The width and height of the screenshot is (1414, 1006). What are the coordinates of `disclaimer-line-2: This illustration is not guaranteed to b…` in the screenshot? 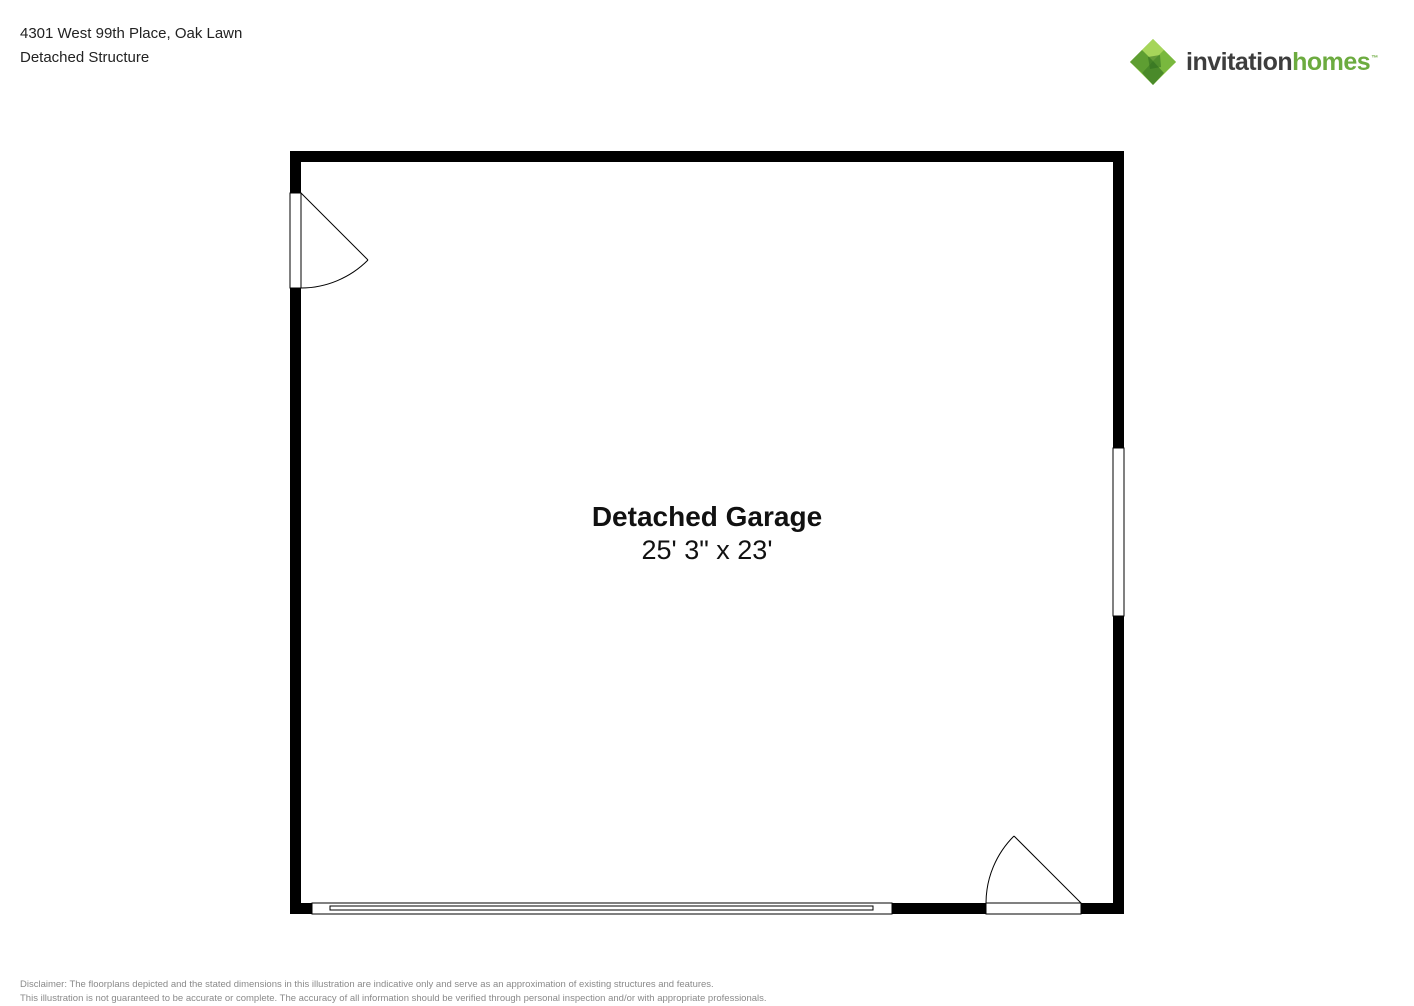 It's located at (393, 998).